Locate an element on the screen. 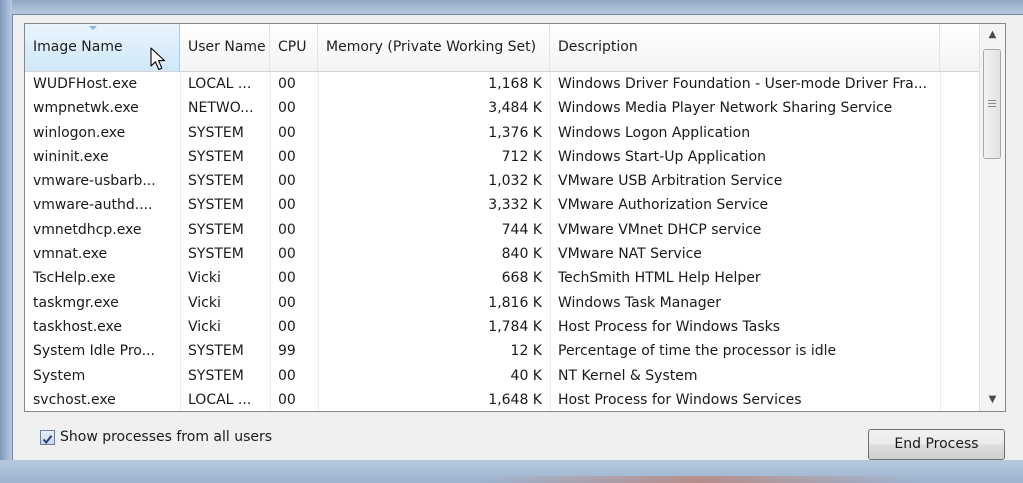 The width and height of the screenshot is (1023, 483). cell-description: Windows Task Manager is located at coordinates (639, 302).